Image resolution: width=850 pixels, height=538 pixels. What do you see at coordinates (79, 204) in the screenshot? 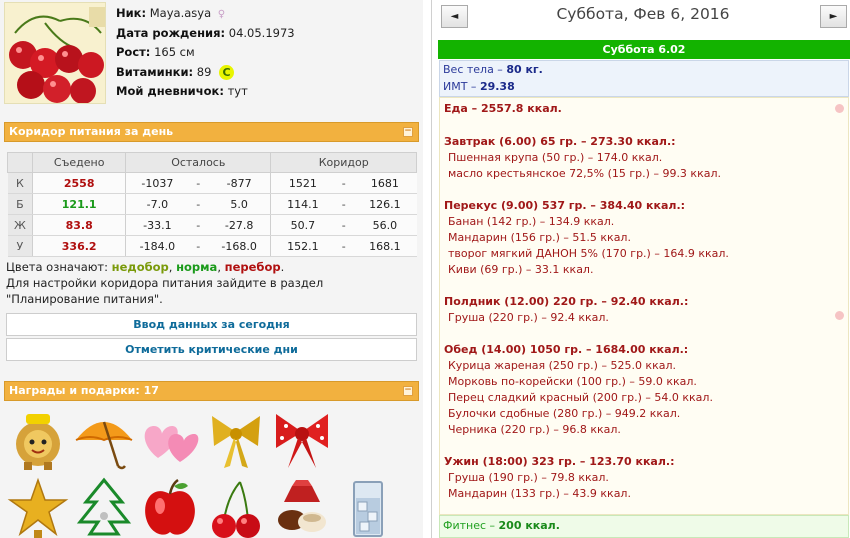
I see `corridor-row-eaten: 121.1` at bounding box center [79, 204].